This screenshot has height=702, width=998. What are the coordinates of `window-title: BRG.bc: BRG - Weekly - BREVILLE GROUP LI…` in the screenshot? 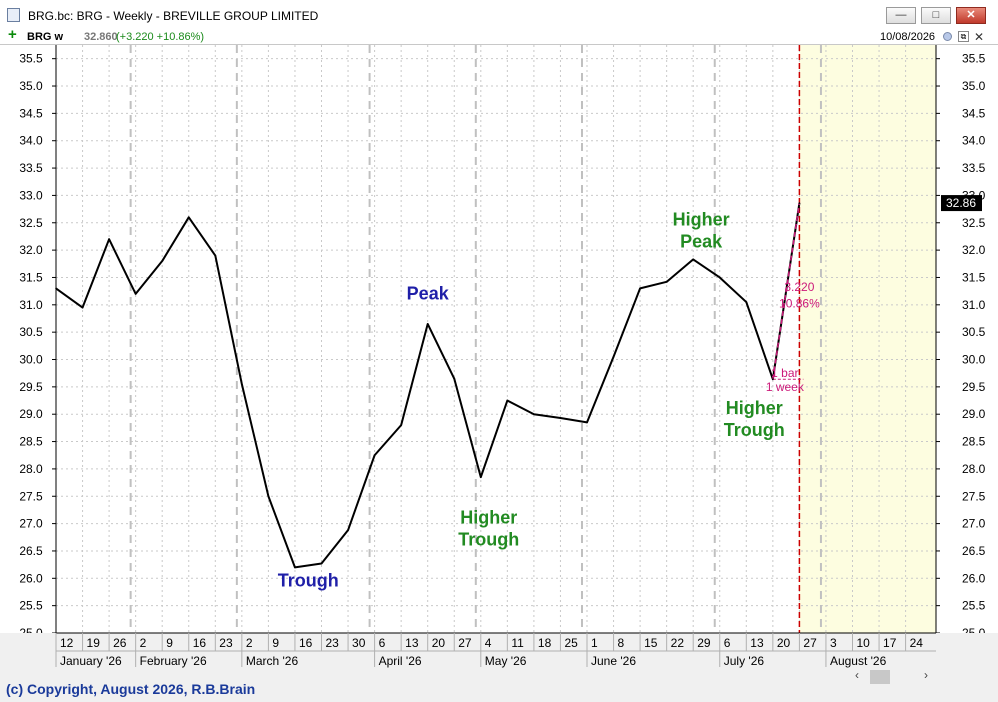 It's located at (173, 16).